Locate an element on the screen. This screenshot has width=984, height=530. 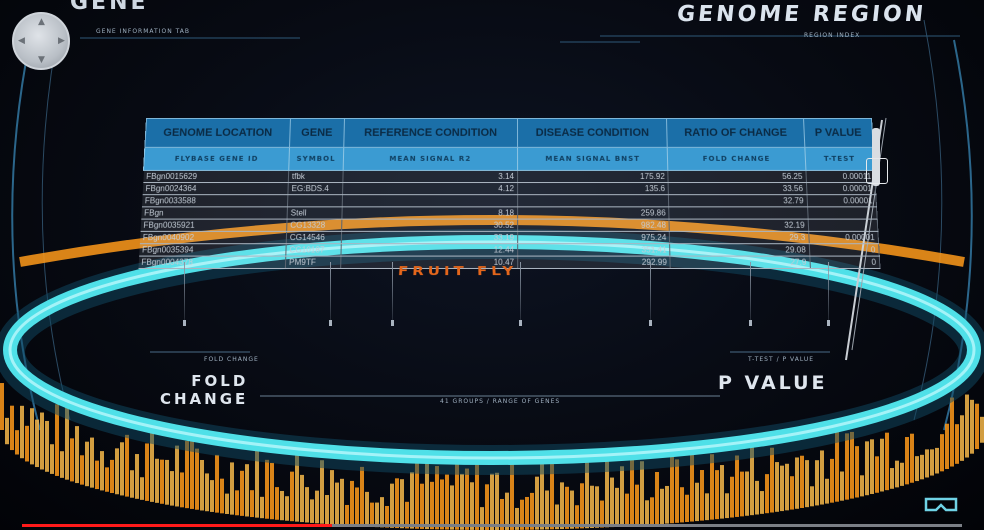
nav-down-icon: ▼ is located at coordinates (41, 60).